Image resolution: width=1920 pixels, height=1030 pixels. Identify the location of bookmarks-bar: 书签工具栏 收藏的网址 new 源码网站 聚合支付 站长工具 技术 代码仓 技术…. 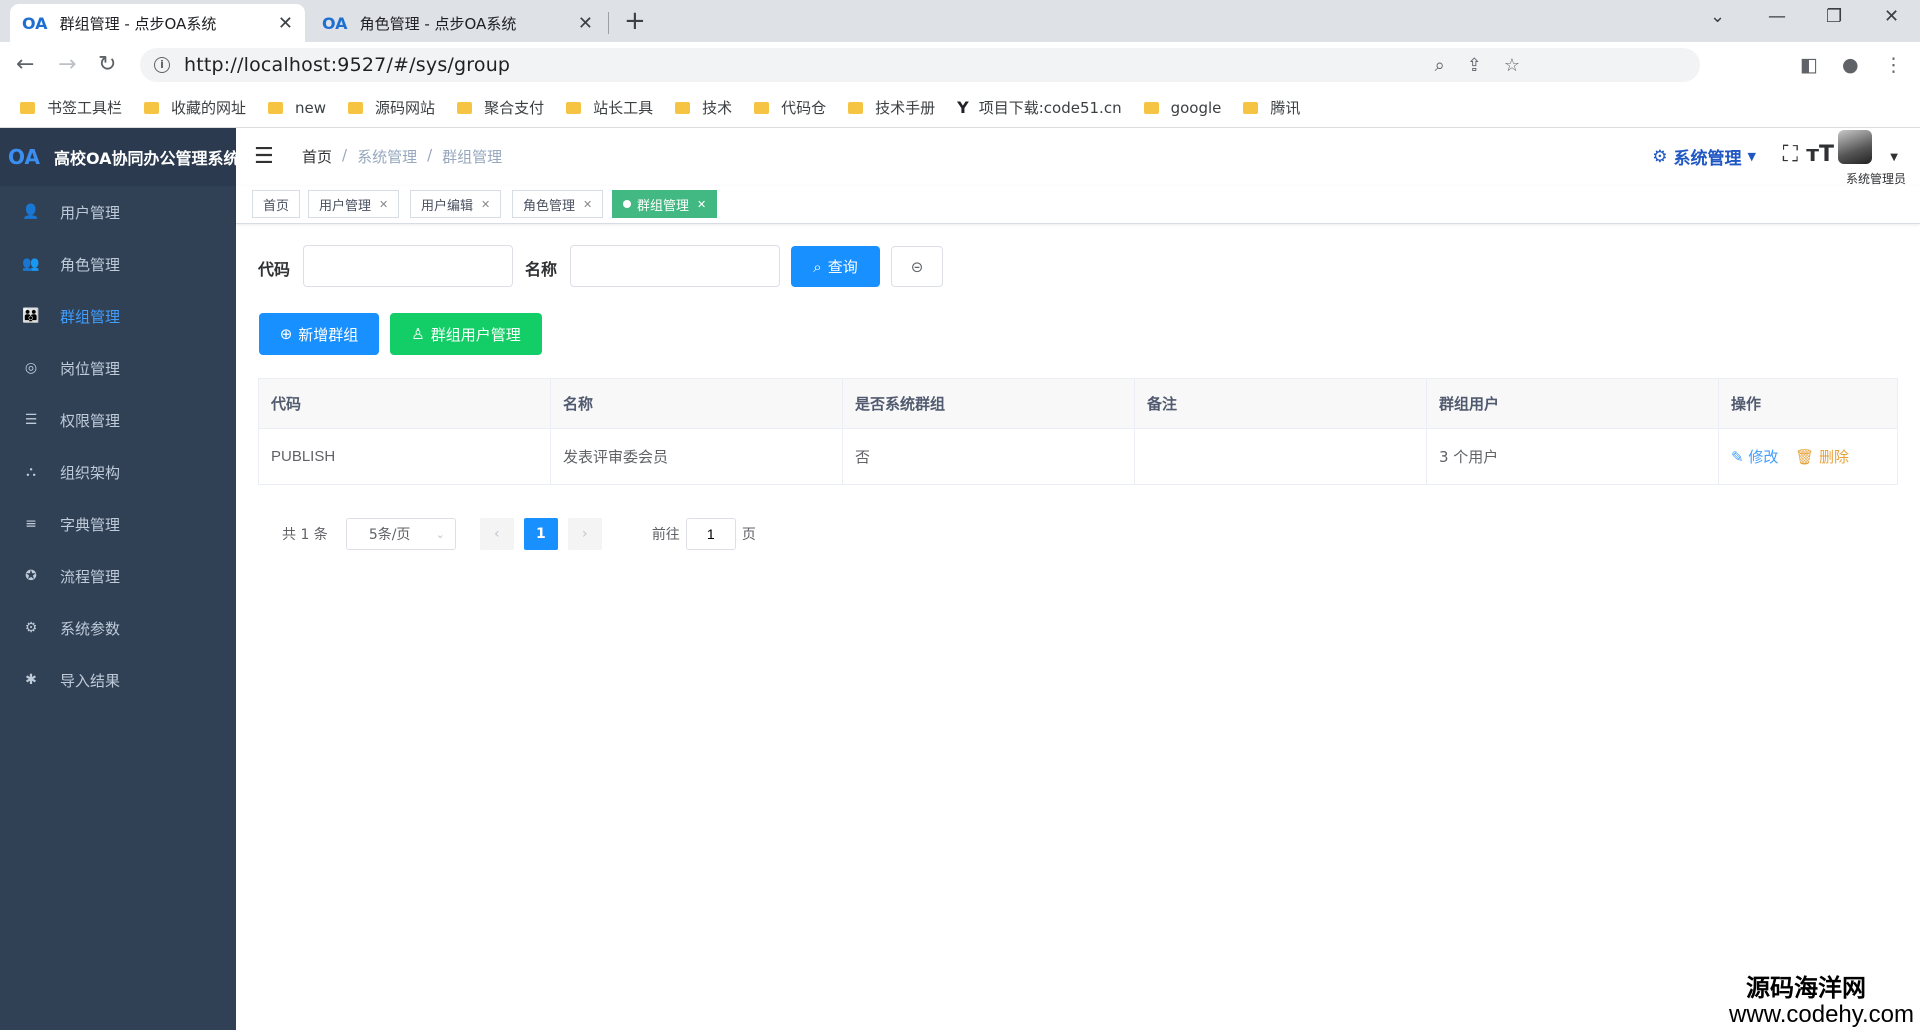
(960, 108).